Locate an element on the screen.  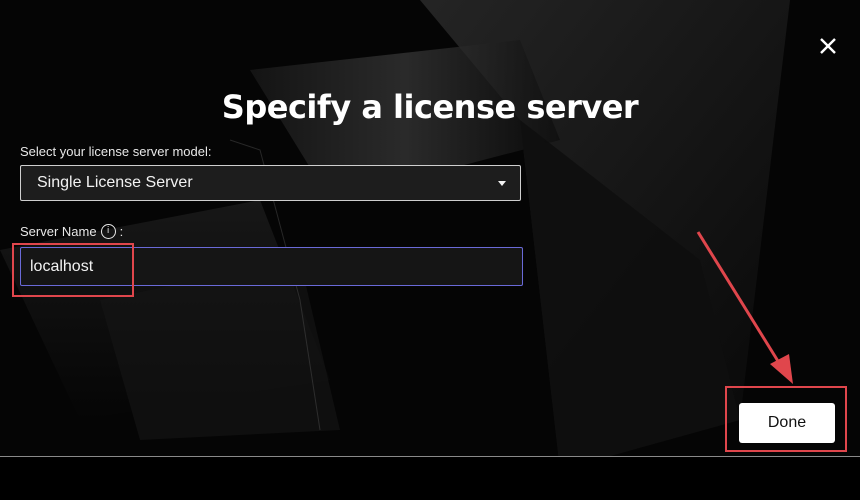
footer-bar is located at coordinates (430, 478).